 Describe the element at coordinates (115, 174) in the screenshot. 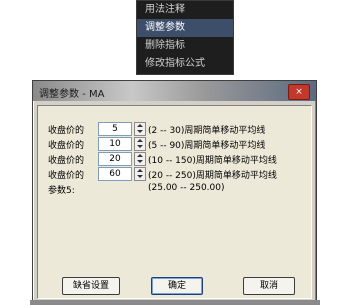

I see `param-value-input: 60` at that location.